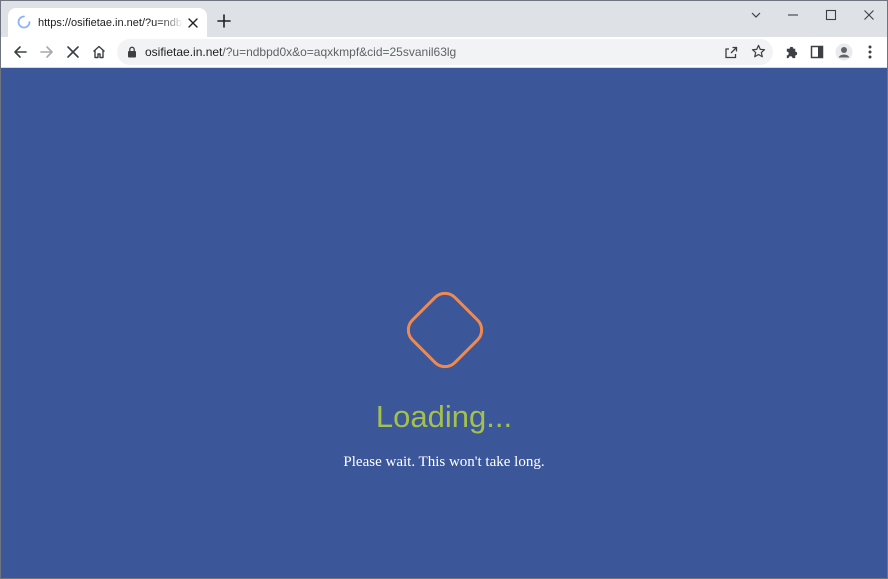 This screenshot has width=888, height=579. What do you see at coordinates (193, 23) in the screenshot?
I see `close-icon` at bounding box center [193, 23].